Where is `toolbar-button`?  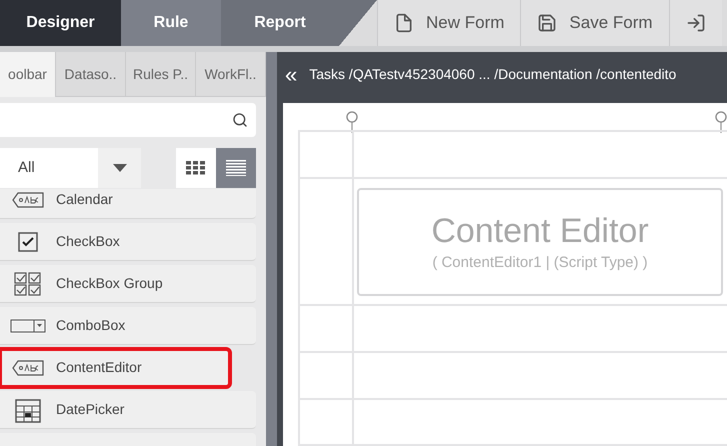 toolbar-button is located at coordinates (695, 23).